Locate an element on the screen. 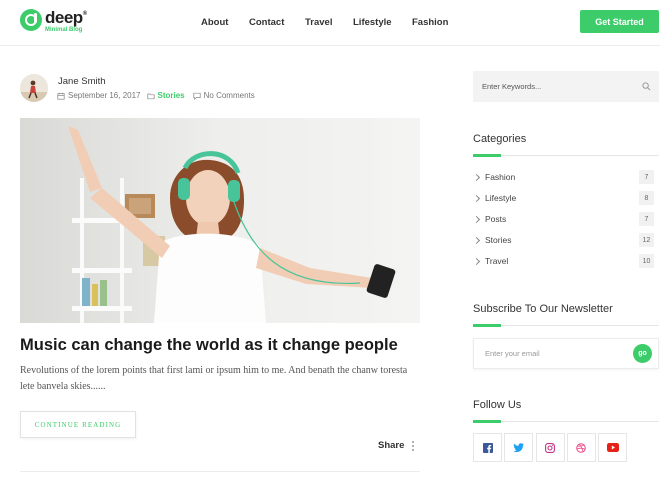  folder-icon is located at coordinates (150, 96).